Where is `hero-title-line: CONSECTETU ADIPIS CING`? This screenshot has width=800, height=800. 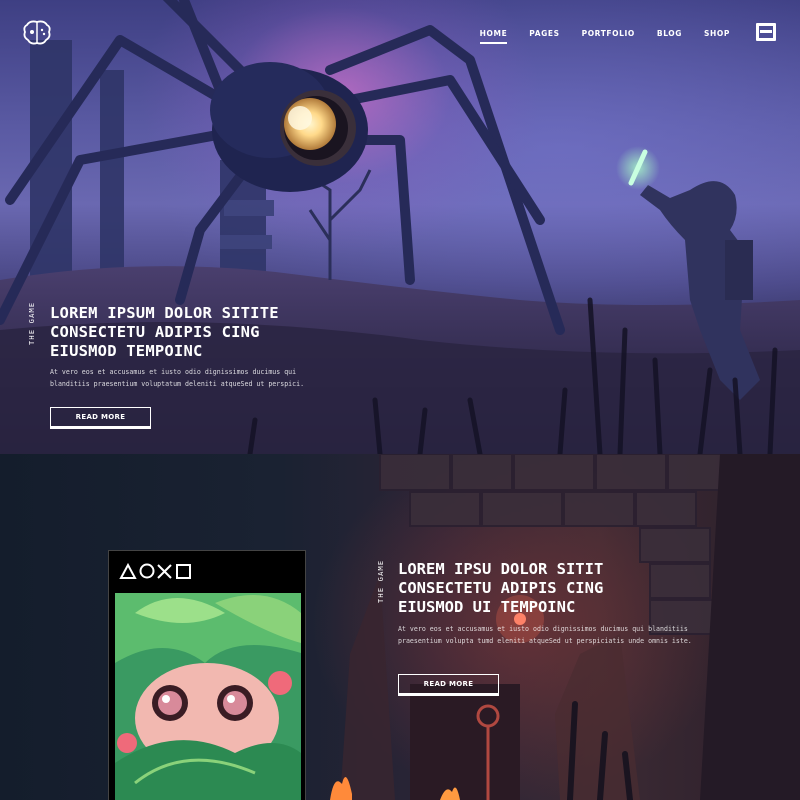
hero-title-line: CONSECTETU ADIPIS CING is located at coordinates (155, 332).